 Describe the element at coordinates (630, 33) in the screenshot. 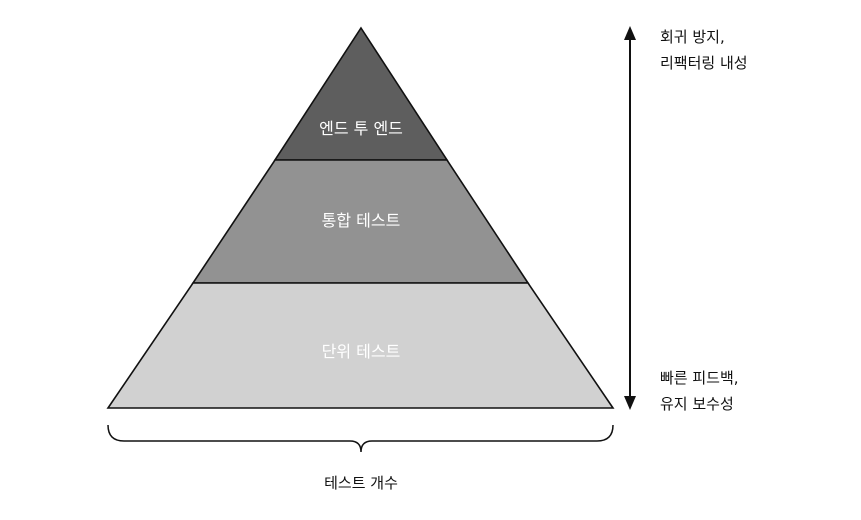

I see `arrow-up-head-icon` at that location.